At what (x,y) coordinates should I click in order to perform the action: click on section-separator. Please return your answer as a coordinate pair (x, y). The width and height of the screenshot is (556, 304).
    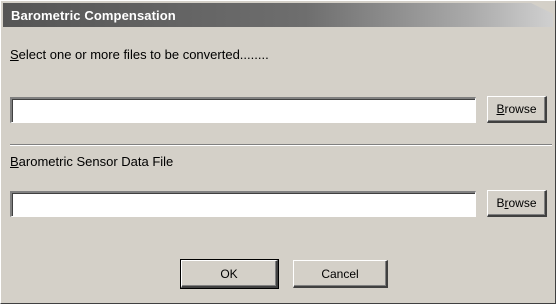
    Looking at the image, I should click on (281, 145).